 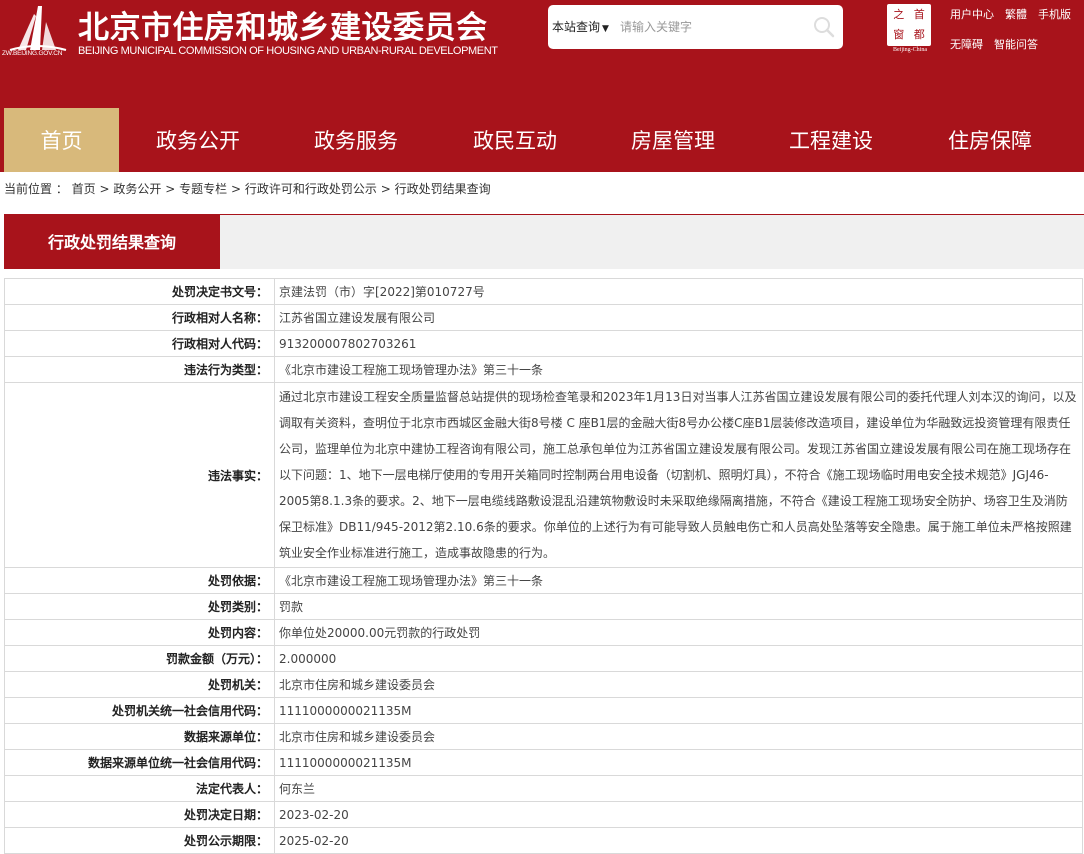 I want to click on nav-item-interaction: 政民互动, so click(x=515, y=140).